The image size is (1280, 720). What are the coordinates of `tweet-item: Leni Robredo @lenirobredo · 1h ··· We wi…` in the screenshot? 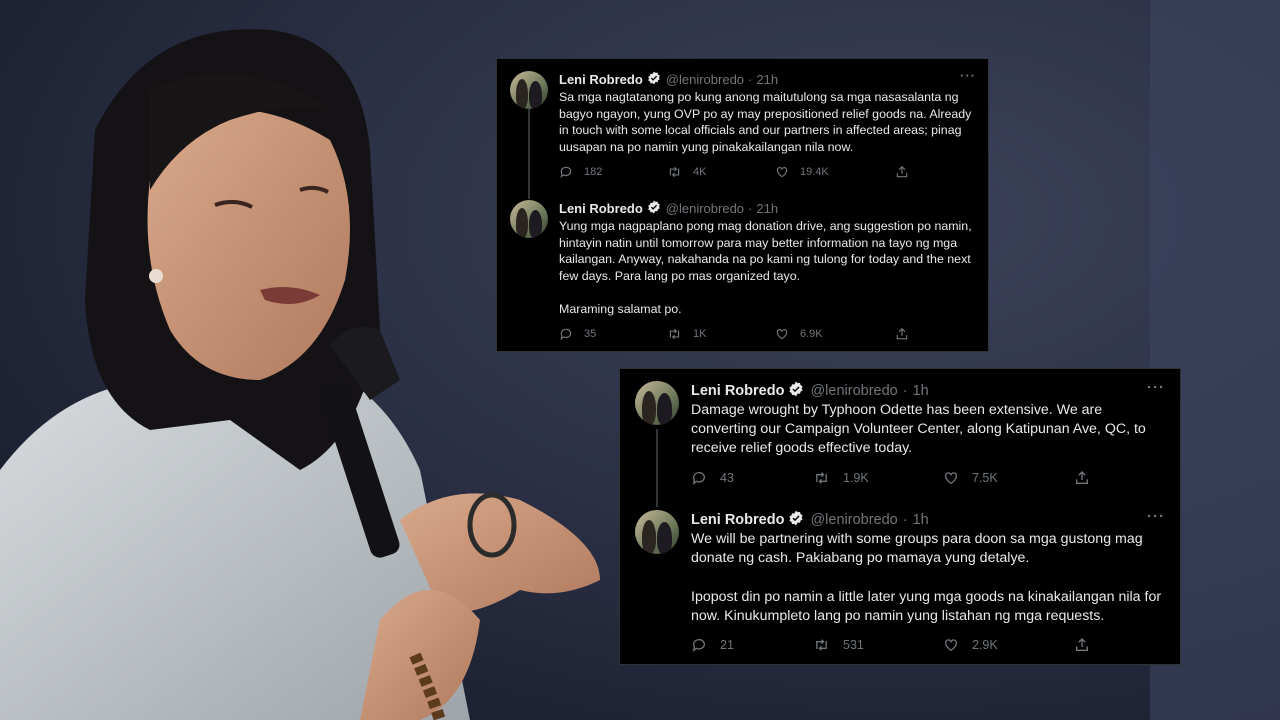 It's located at (900, 581).